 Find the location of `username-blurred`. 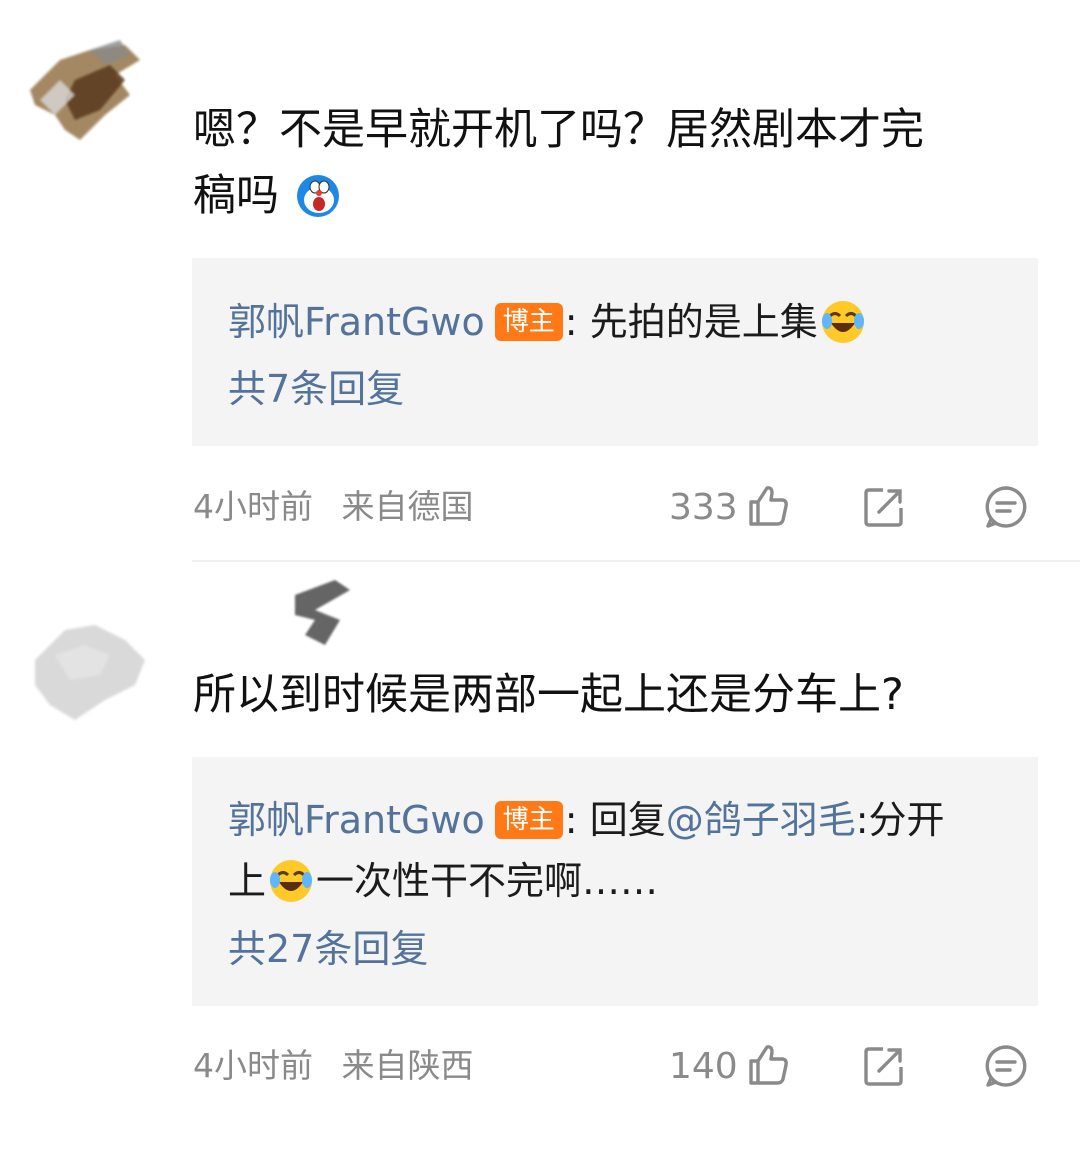

username-blurred is located at coordinates (322, 612).